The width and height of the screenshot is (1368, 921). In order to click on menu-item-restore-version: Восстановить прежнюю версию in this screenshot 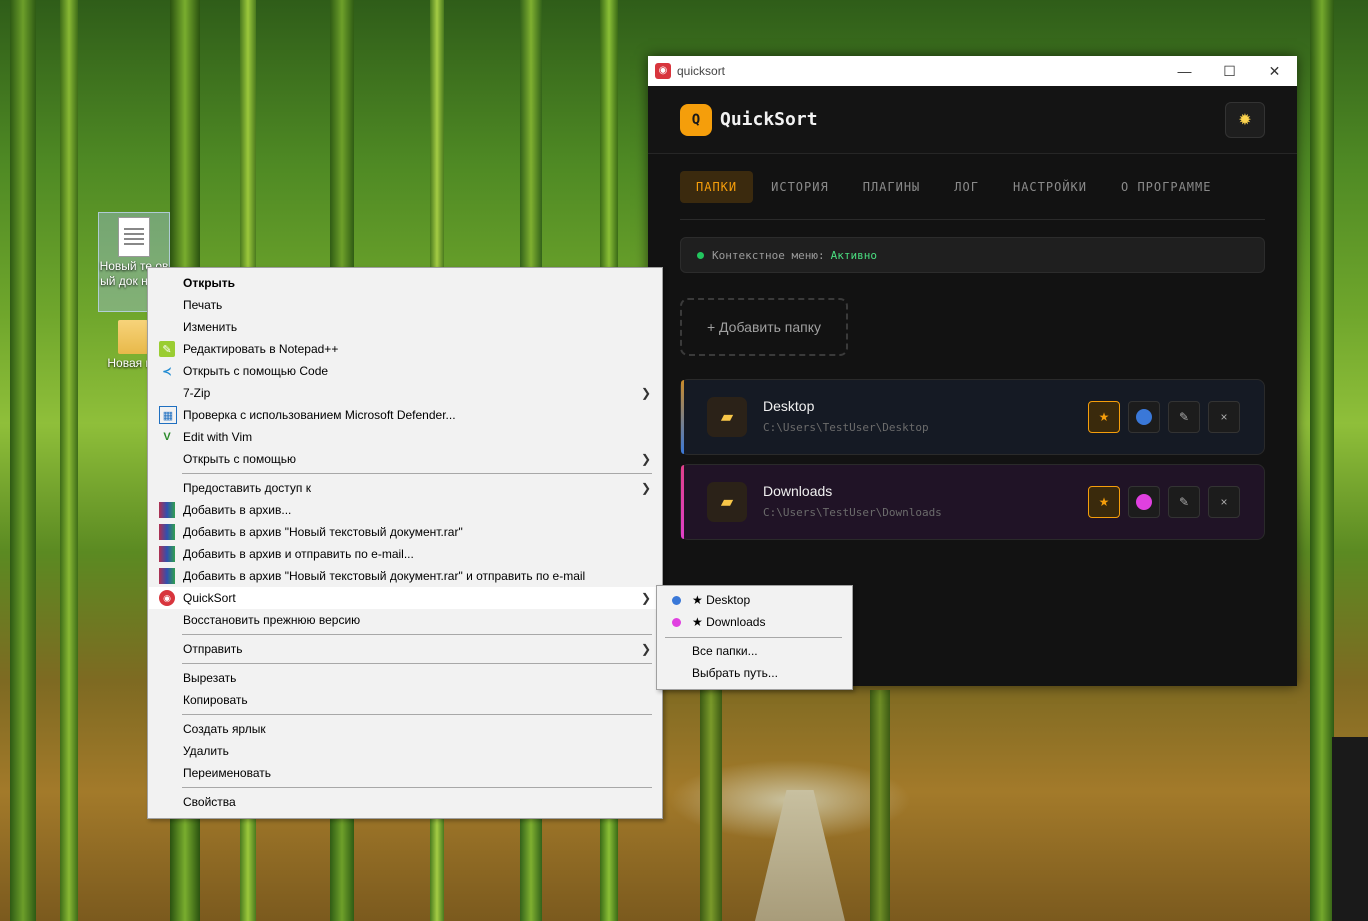, I will do `click(405, 620)`.